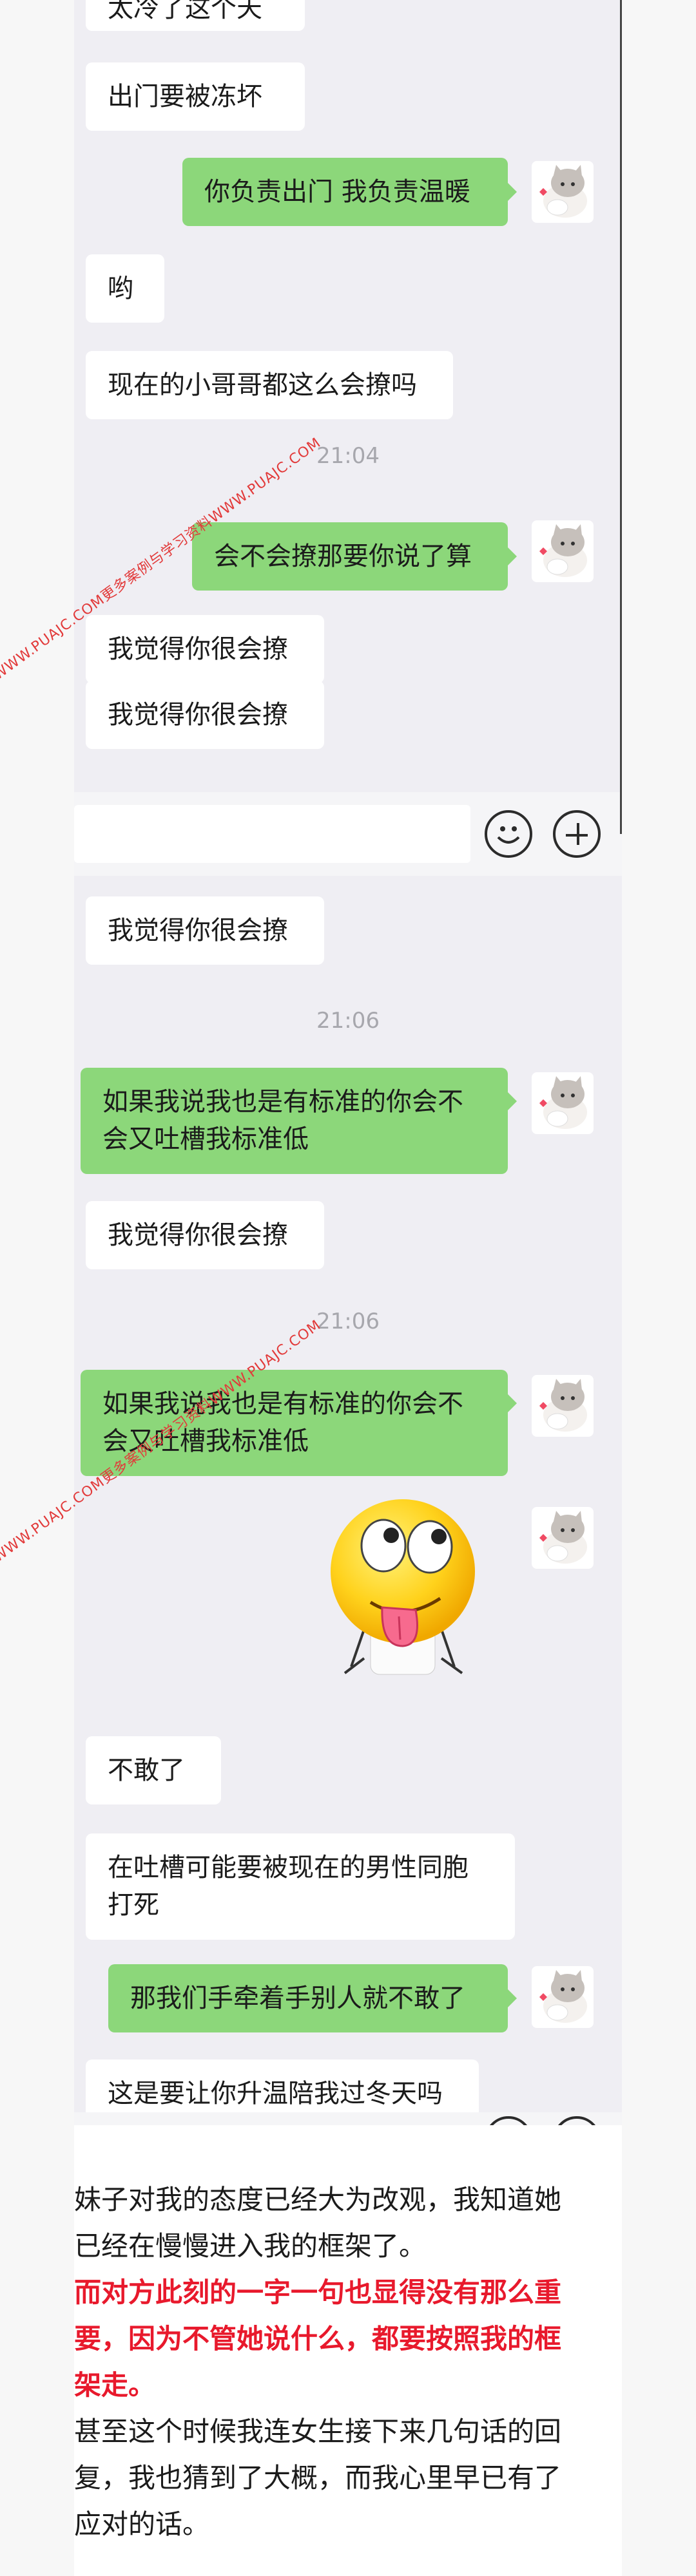  What do you see at coordinates (196, 96) in the screenshot?
I see `message-incoming: 出门要被冻坏` at bounding box center [196, 96].